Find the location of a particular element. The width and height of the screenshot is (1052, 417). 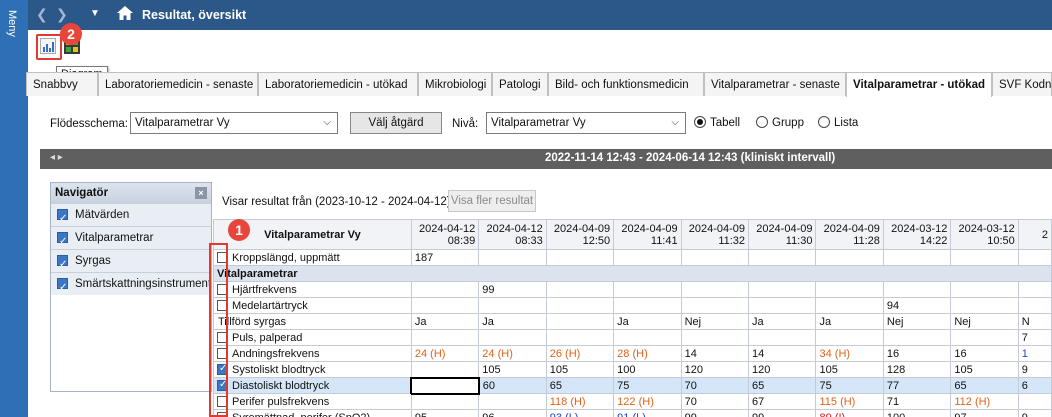

navigator-item-vitalparametrar: Vitalparametrar is located at coordinates (131, 239).